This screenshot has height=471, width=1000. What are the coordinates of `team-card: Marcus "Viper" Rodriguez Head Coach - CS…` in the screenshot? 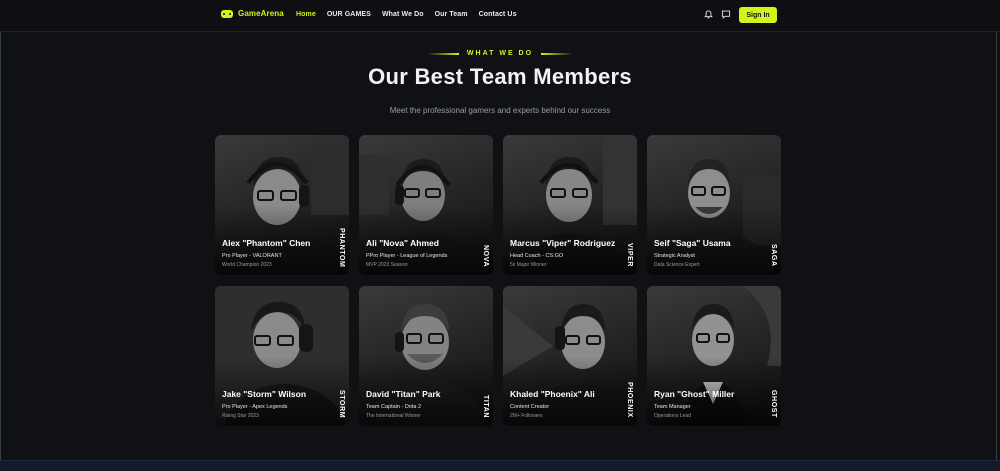 It's located at (570, 205).